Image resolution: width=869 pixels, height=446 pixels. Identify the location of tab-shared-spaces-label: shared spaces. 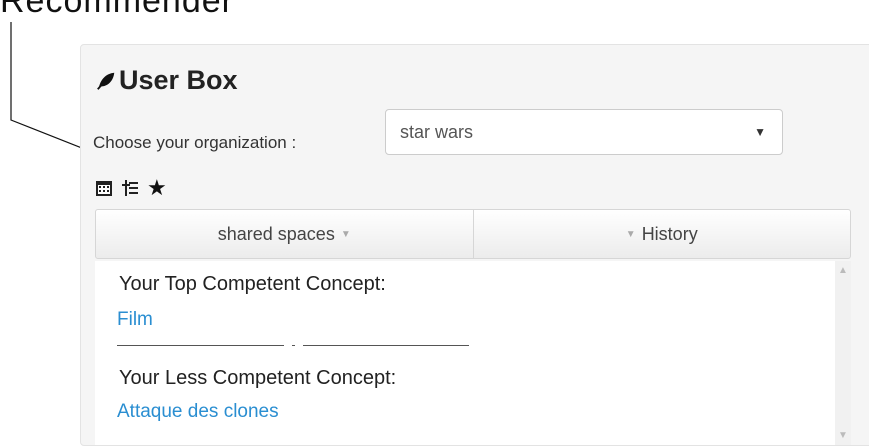
(276, 233).